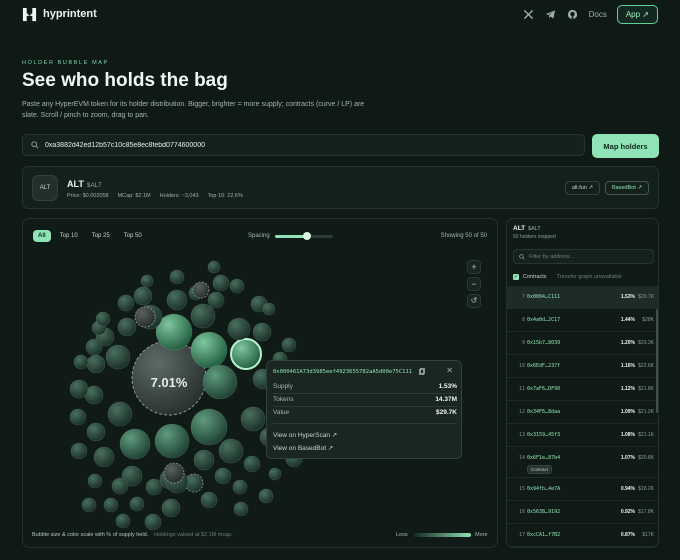  Describe the element at coordinates (543, 366) in the screenshot. I see `holder-address: 0x6EdF…237f` at that location.